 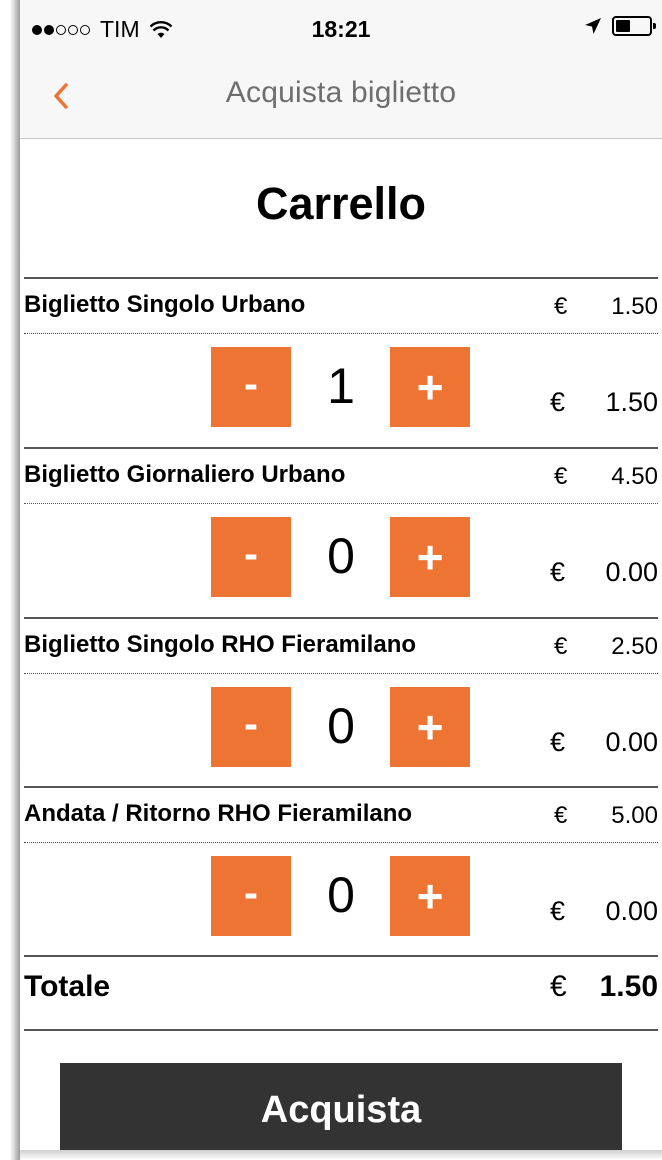 I want to click on location-arrow-icon, so click(x=593, y=26).